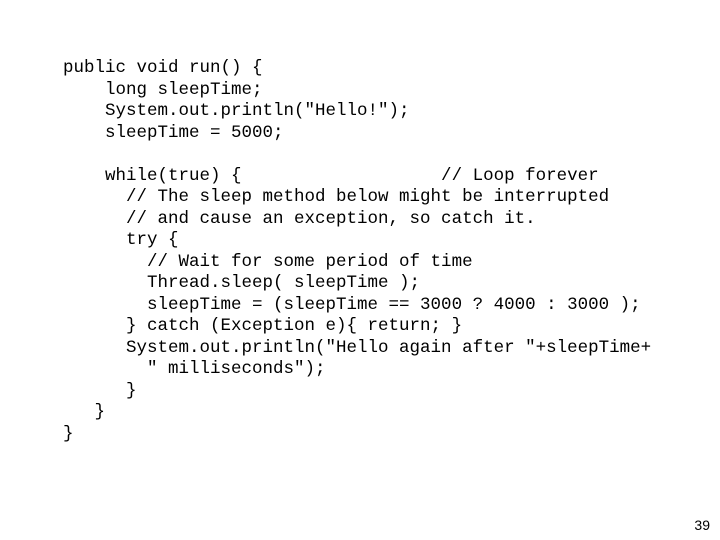 Image resolution: width=720 pixels, height=540 pixels. Describe the element at coordinates (299, 218) in the screenshot. I see `code-line: // and cause an exception, so catch it.` at that location.